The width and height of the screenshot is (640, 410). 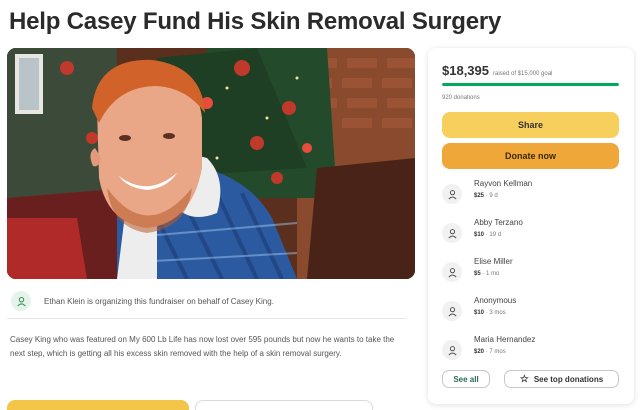 What do you see at coordinates (532, 195) in the screenshot?
I see `donor-item: Rayvon Kellman $25 · 9 d` at bounding box center [532, 195].